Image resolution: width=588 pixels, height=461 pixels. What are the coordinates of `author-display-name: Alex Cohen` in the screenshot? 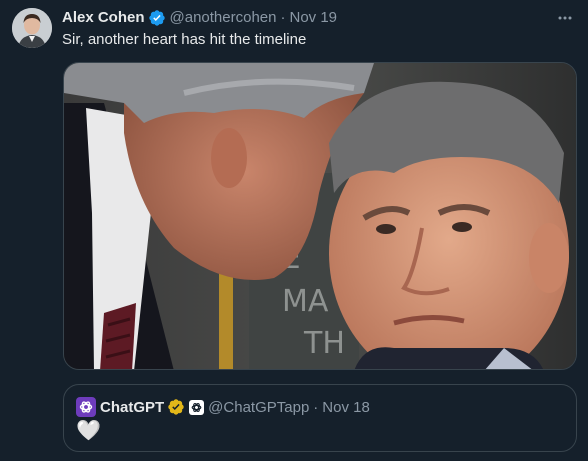 It's located at (103, 18).